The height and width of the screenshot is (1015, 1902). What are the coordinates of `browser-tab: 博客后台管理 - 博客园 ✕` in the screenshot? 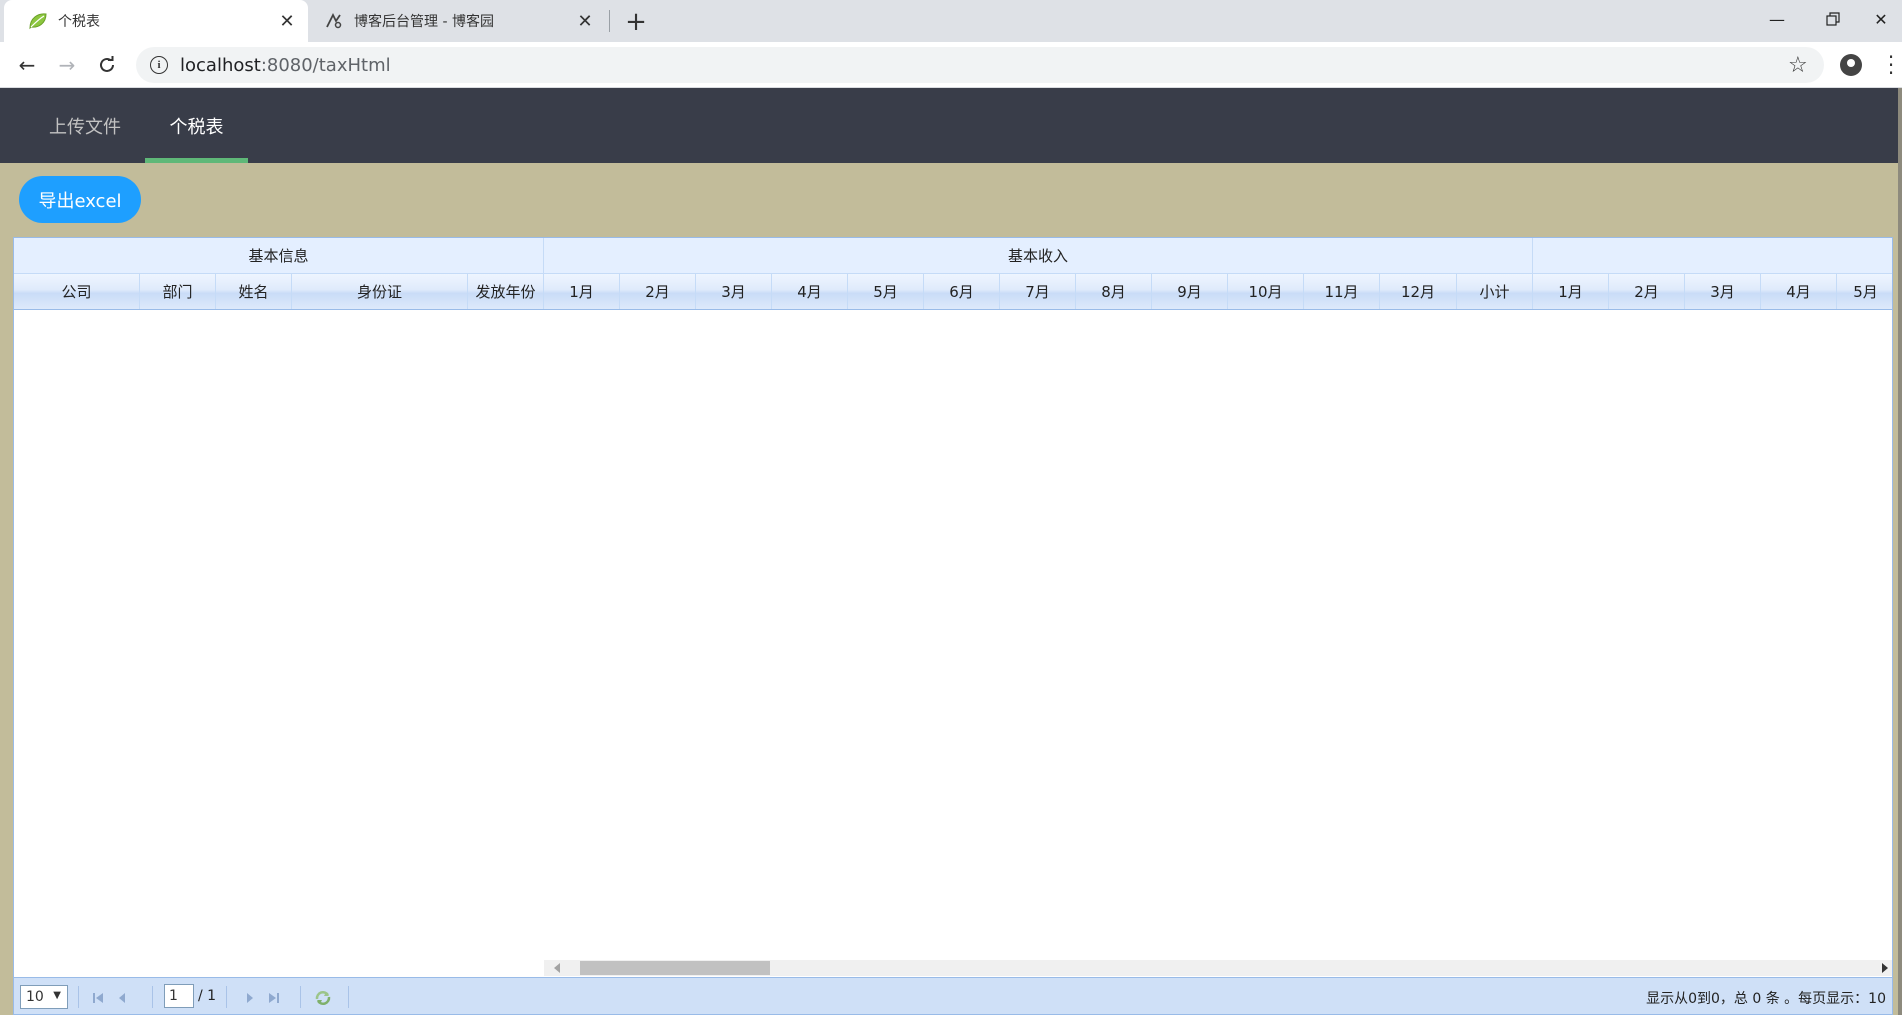 It's located at (456, 21).